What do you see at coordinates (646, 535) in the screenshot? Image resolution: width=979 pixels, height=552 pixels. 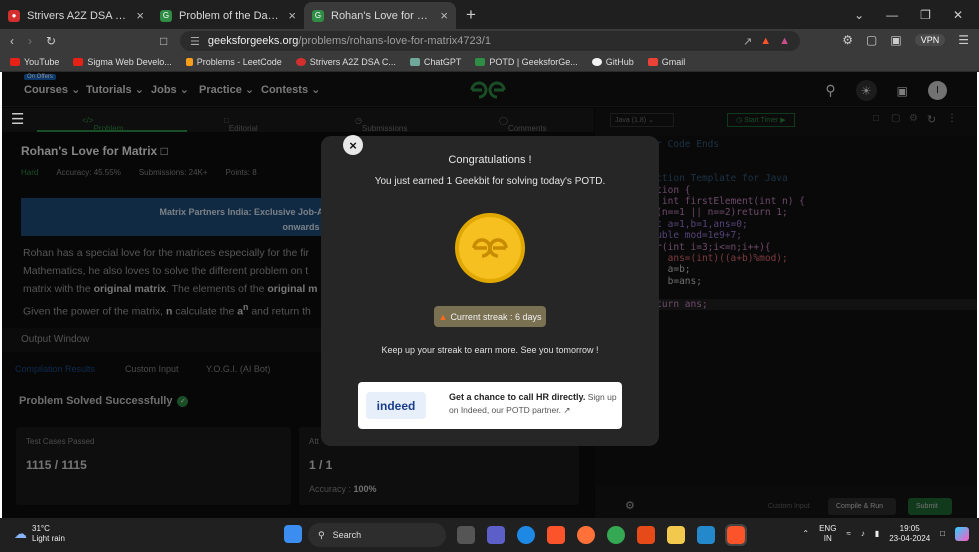 I see `brave-dev-icon` at bounding box center [646, 535].